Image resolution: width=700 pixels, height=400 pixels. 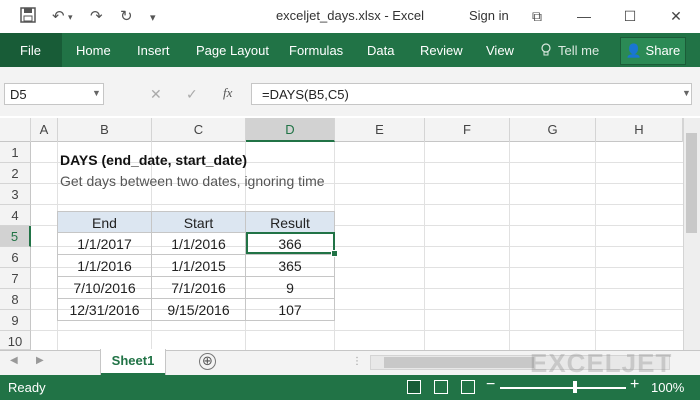 What do you see at coordinates (633, 50) in the screenshot?
I see `share-icon: 👤` at bounding box center [633, 50].